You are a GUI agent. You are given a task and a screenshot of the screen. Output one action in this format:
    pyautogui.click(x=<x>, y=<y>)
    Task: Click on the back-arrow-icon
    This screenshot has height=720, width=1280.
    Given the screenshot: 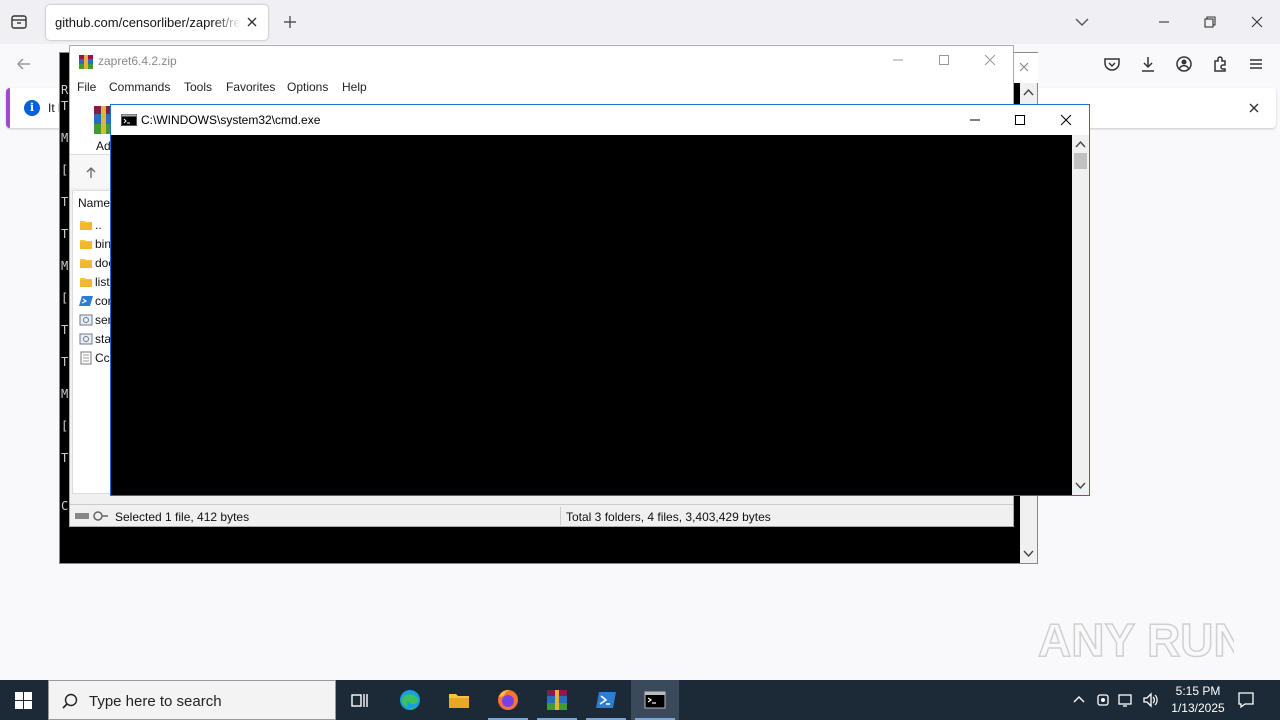 What is the action you would take?
    pyautogui.click(x=24, y=64)
    